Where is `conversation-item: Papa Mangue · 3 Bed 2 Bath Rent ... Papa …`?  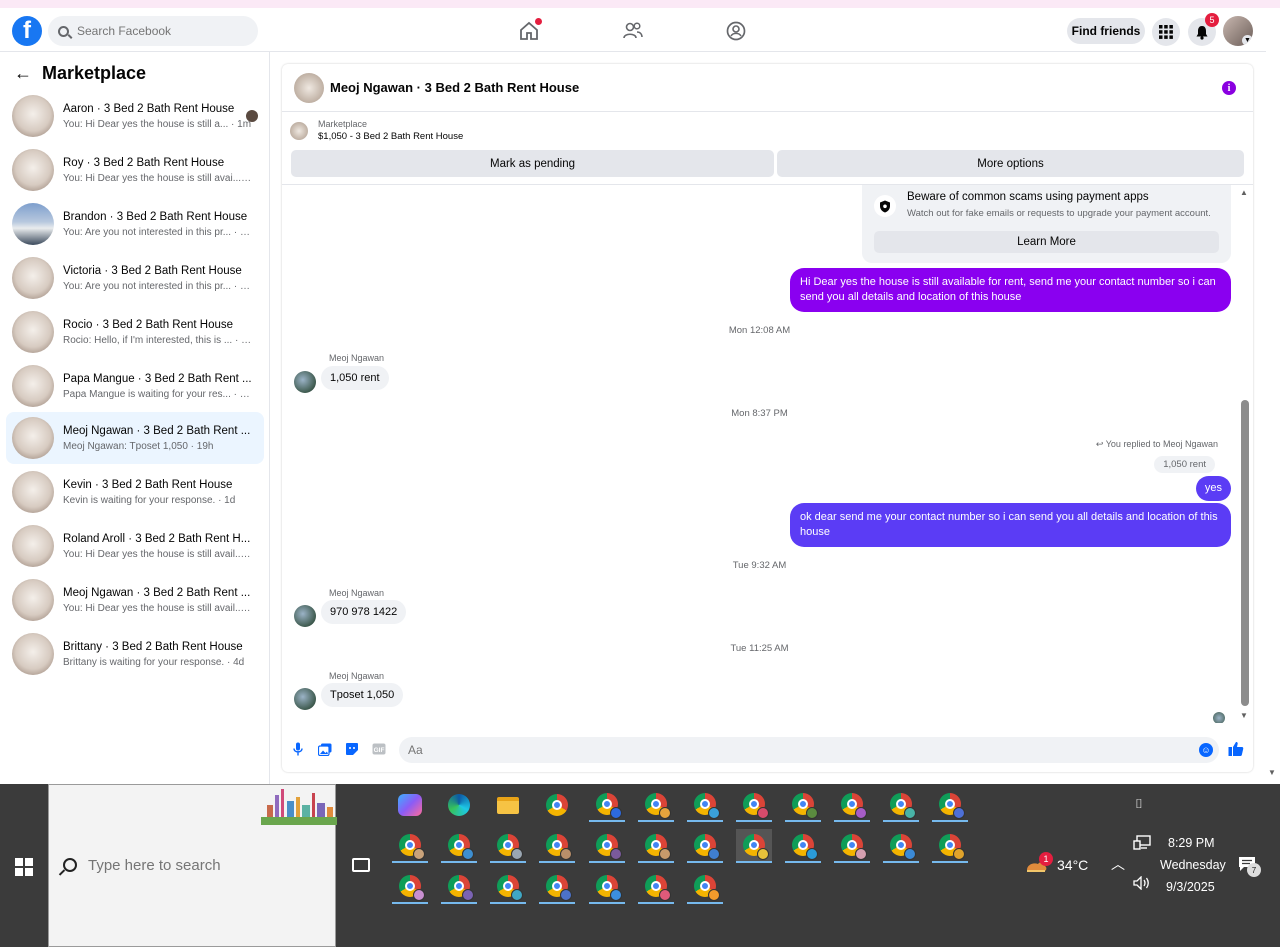 conversation-item: Papa Mangue · 3 Bed 2 Bath Rent ... Papa … is located at coordinates (135, 386).